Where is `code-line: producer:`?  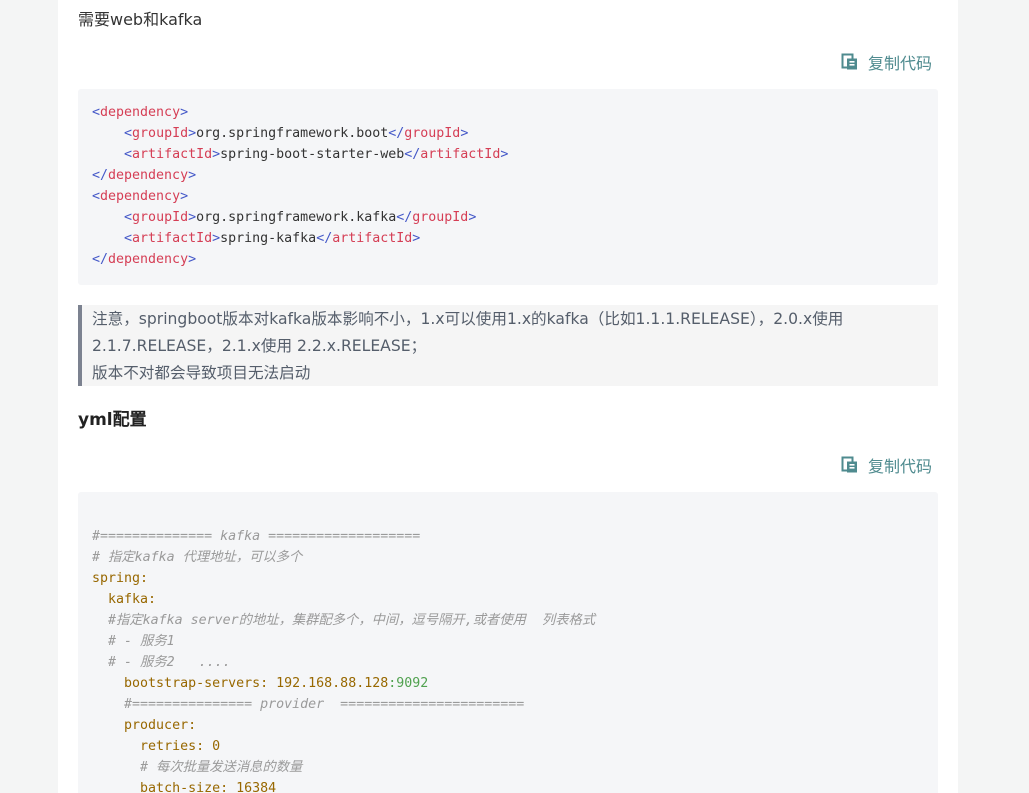
code-line: producer: is located at coordinates (508, 725).